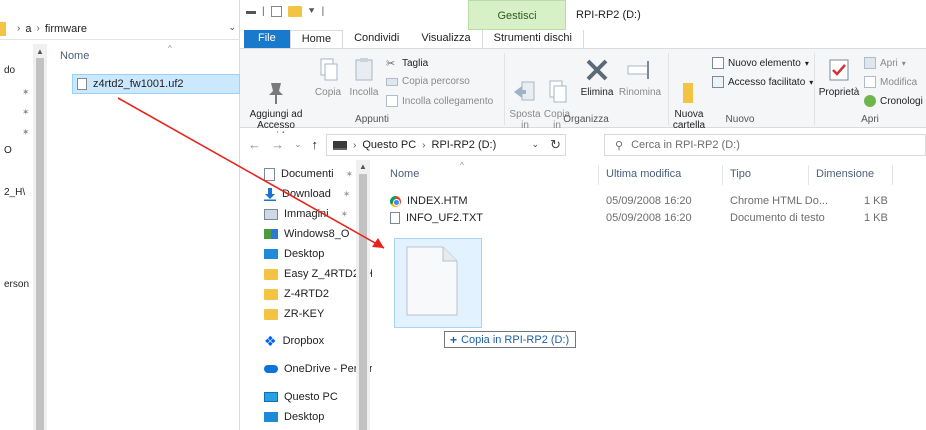 This screenshot has width=926, height=430. I want to click on delete-button: Elimina, so click(597, 76).